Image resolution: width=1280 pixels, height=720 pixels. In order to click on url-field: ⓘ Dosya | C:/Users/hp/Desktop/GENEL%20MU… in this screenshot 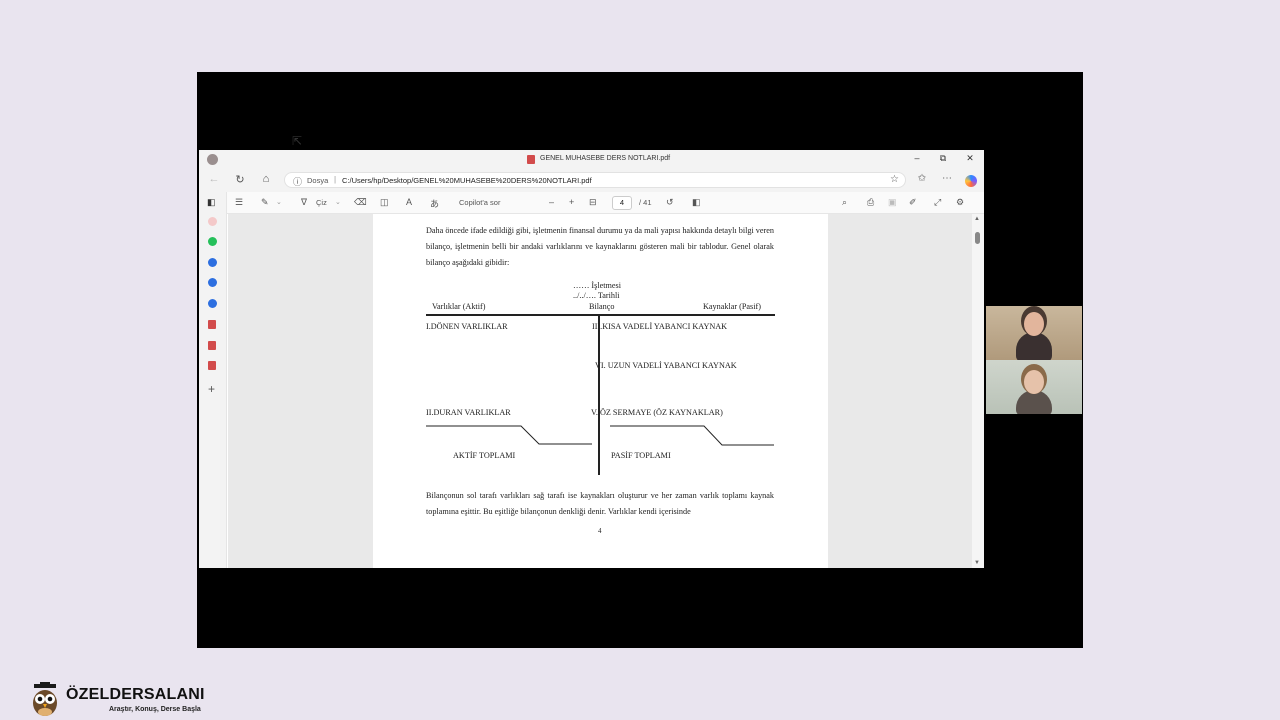, I will do `click(595, 180)`.